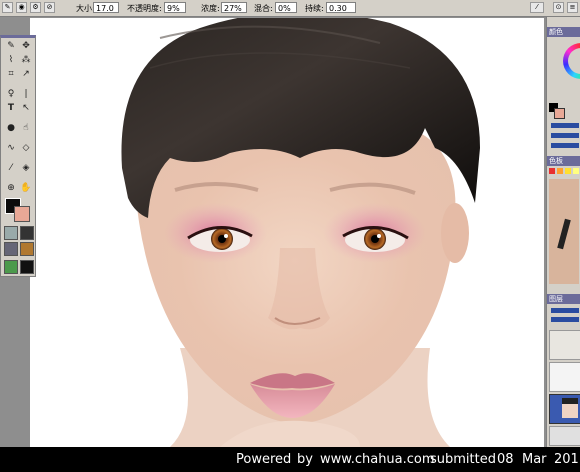 The height and width of the screenshot is (472, 580). Describe the element at coordinates (210, 8) in the screenshot. I see `density-label: 浓度:` at that location.